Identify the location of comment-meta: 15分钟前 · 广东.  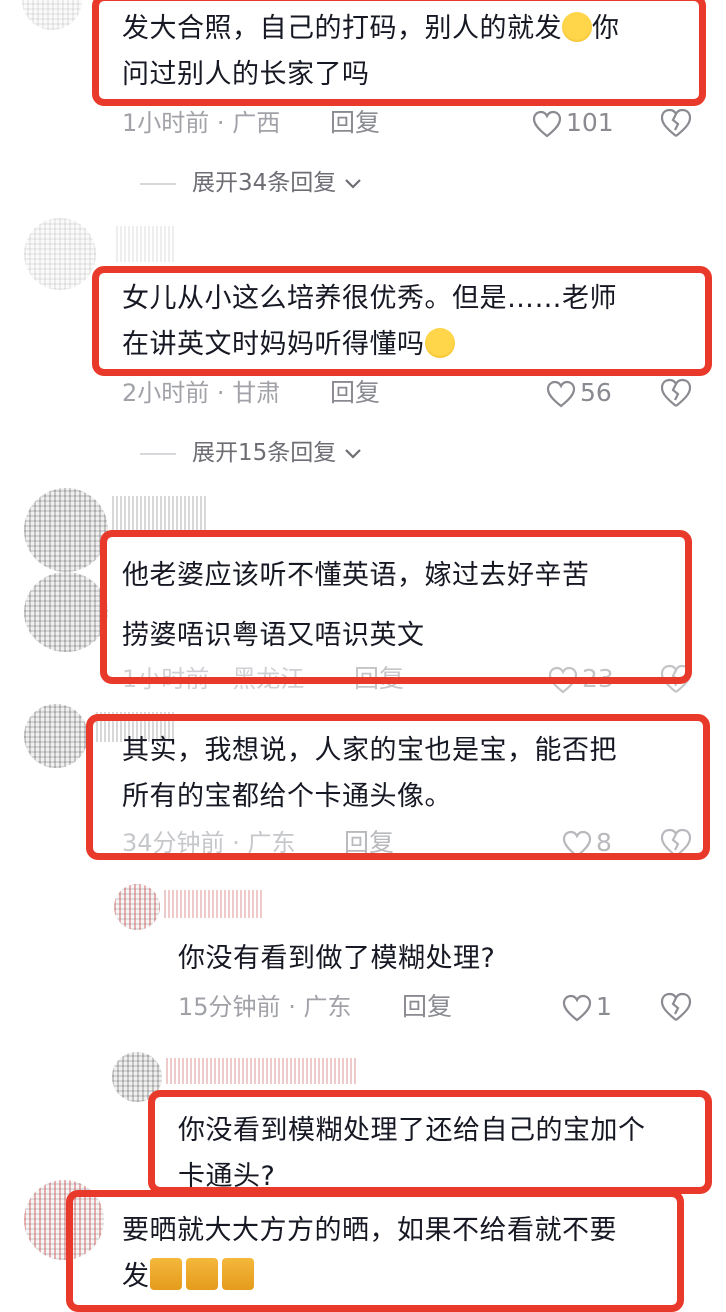
(265, 1007).